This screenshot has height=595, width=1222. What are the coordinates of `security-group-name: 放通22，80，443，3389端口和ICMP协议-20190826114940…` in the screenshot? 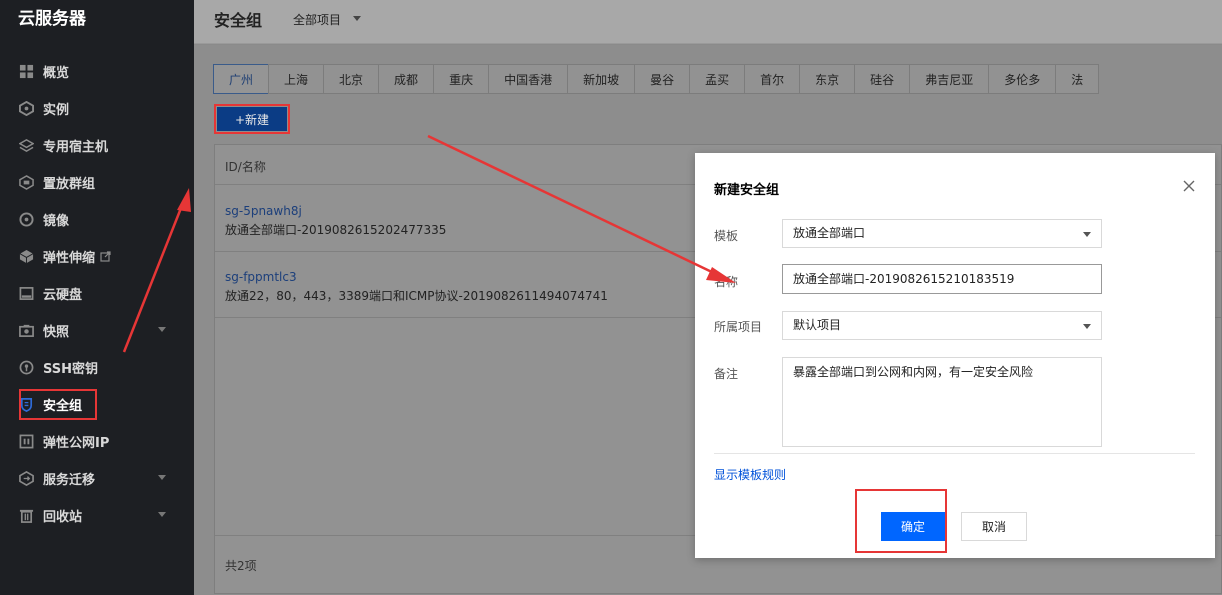 It's located at (416, 296).